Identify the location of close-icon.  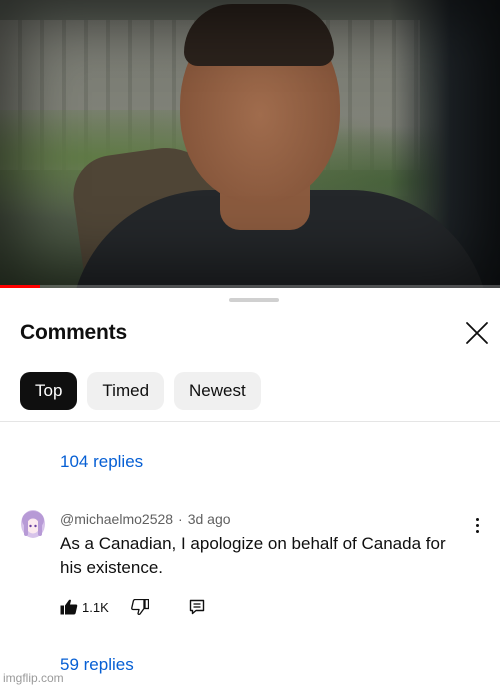
(477, 333).